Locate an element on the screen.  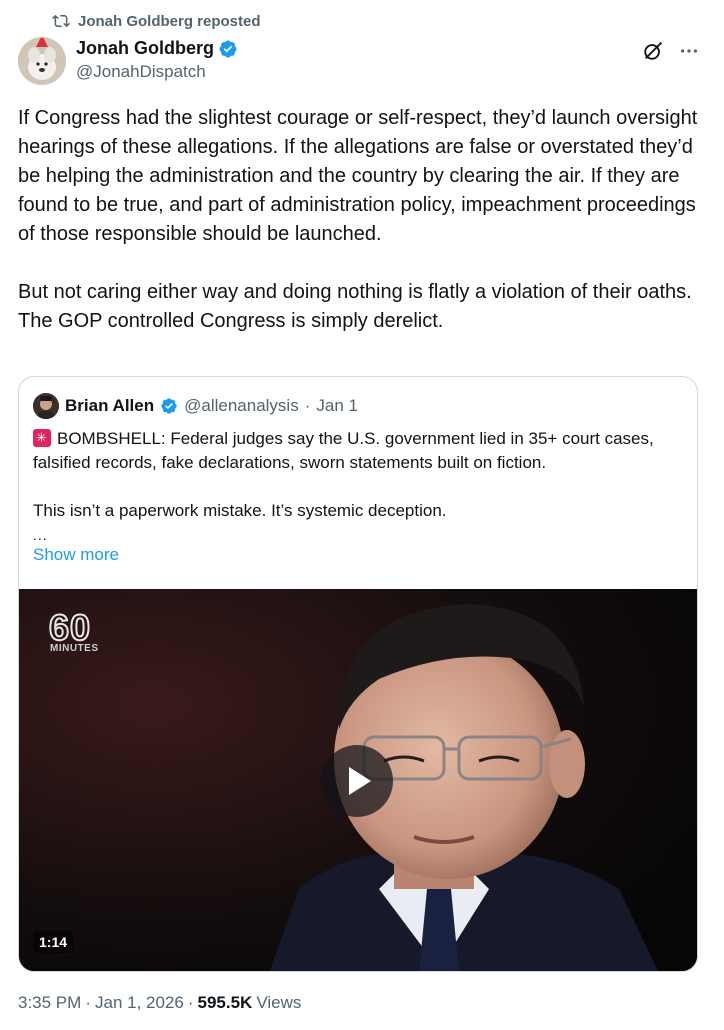
quoted-tweet-header: Brian Allen @allenanalysis · Jan 1 is located at coordinates (195, 406).